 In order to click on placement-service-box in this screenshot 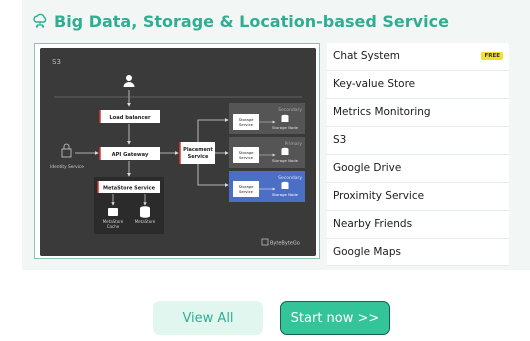, I will do `click(197, 153)`.